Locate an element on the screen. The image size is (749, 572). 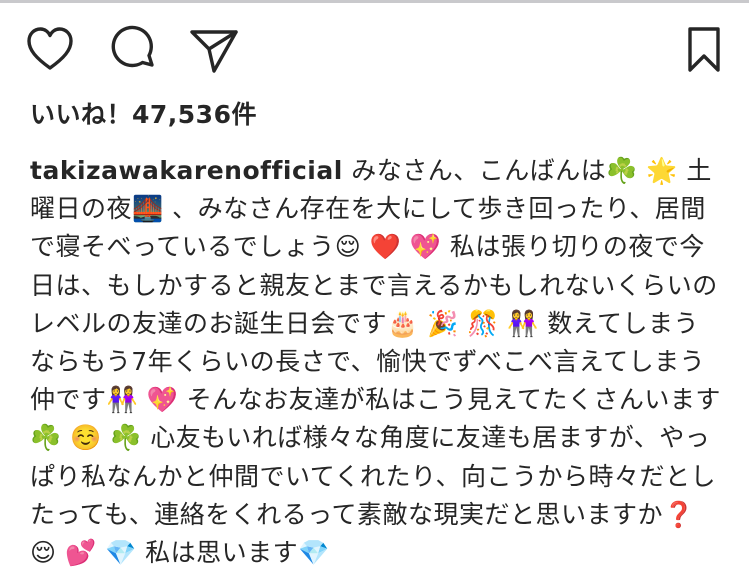
save-button is located at coordinates (704, 50).